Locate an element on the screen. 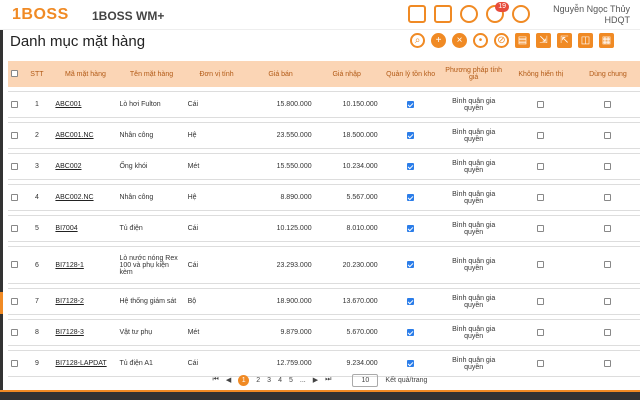  item-code-link: BI7128-LAPDAT is located at coordinates (80, 363).